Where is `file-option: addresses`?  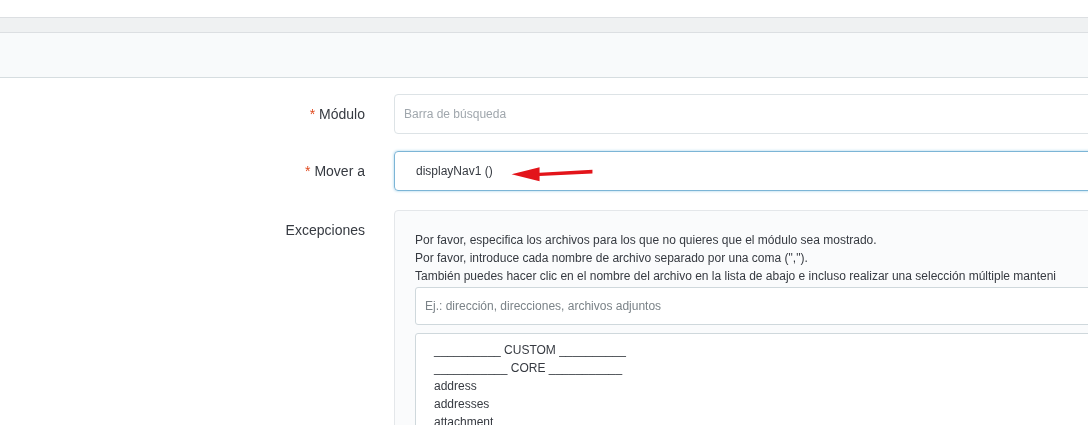 file-option: addresses is located at coordinates (462, 404).